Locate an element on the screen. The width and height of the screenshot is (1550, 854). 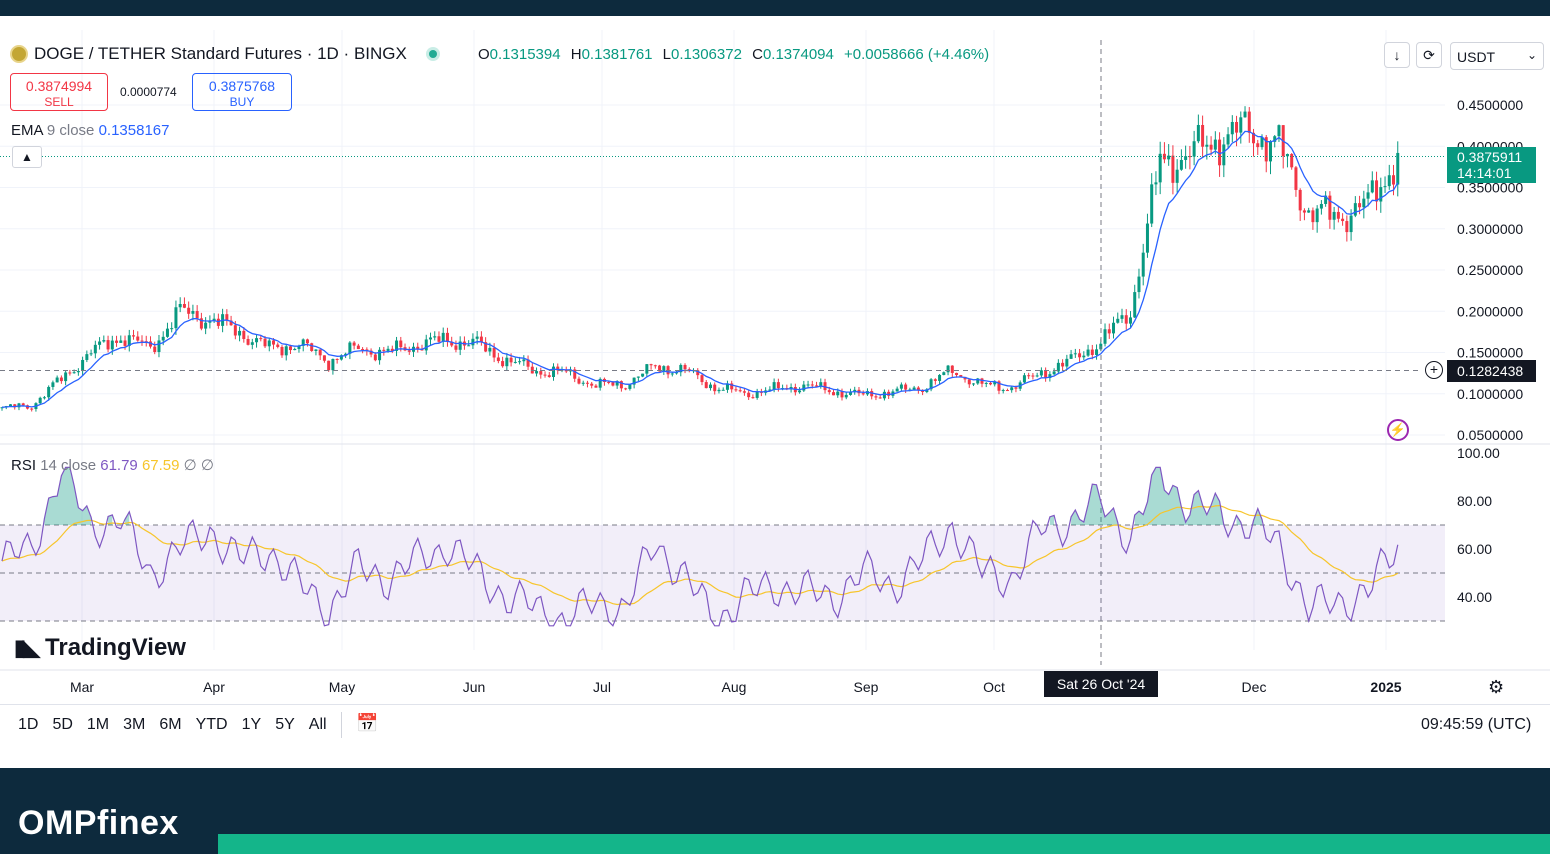
ema-legend: EMA 9 close 0.1358167 is located at coordinates (90, 130).